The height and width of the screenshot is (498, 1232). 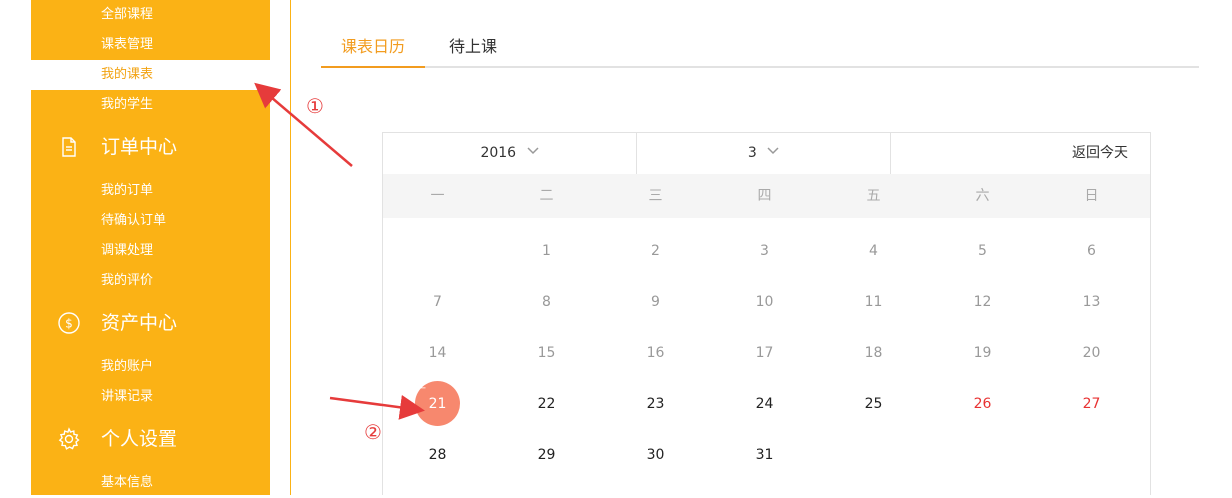 I want to click on day-number: 28, so click(x=437, y=455).